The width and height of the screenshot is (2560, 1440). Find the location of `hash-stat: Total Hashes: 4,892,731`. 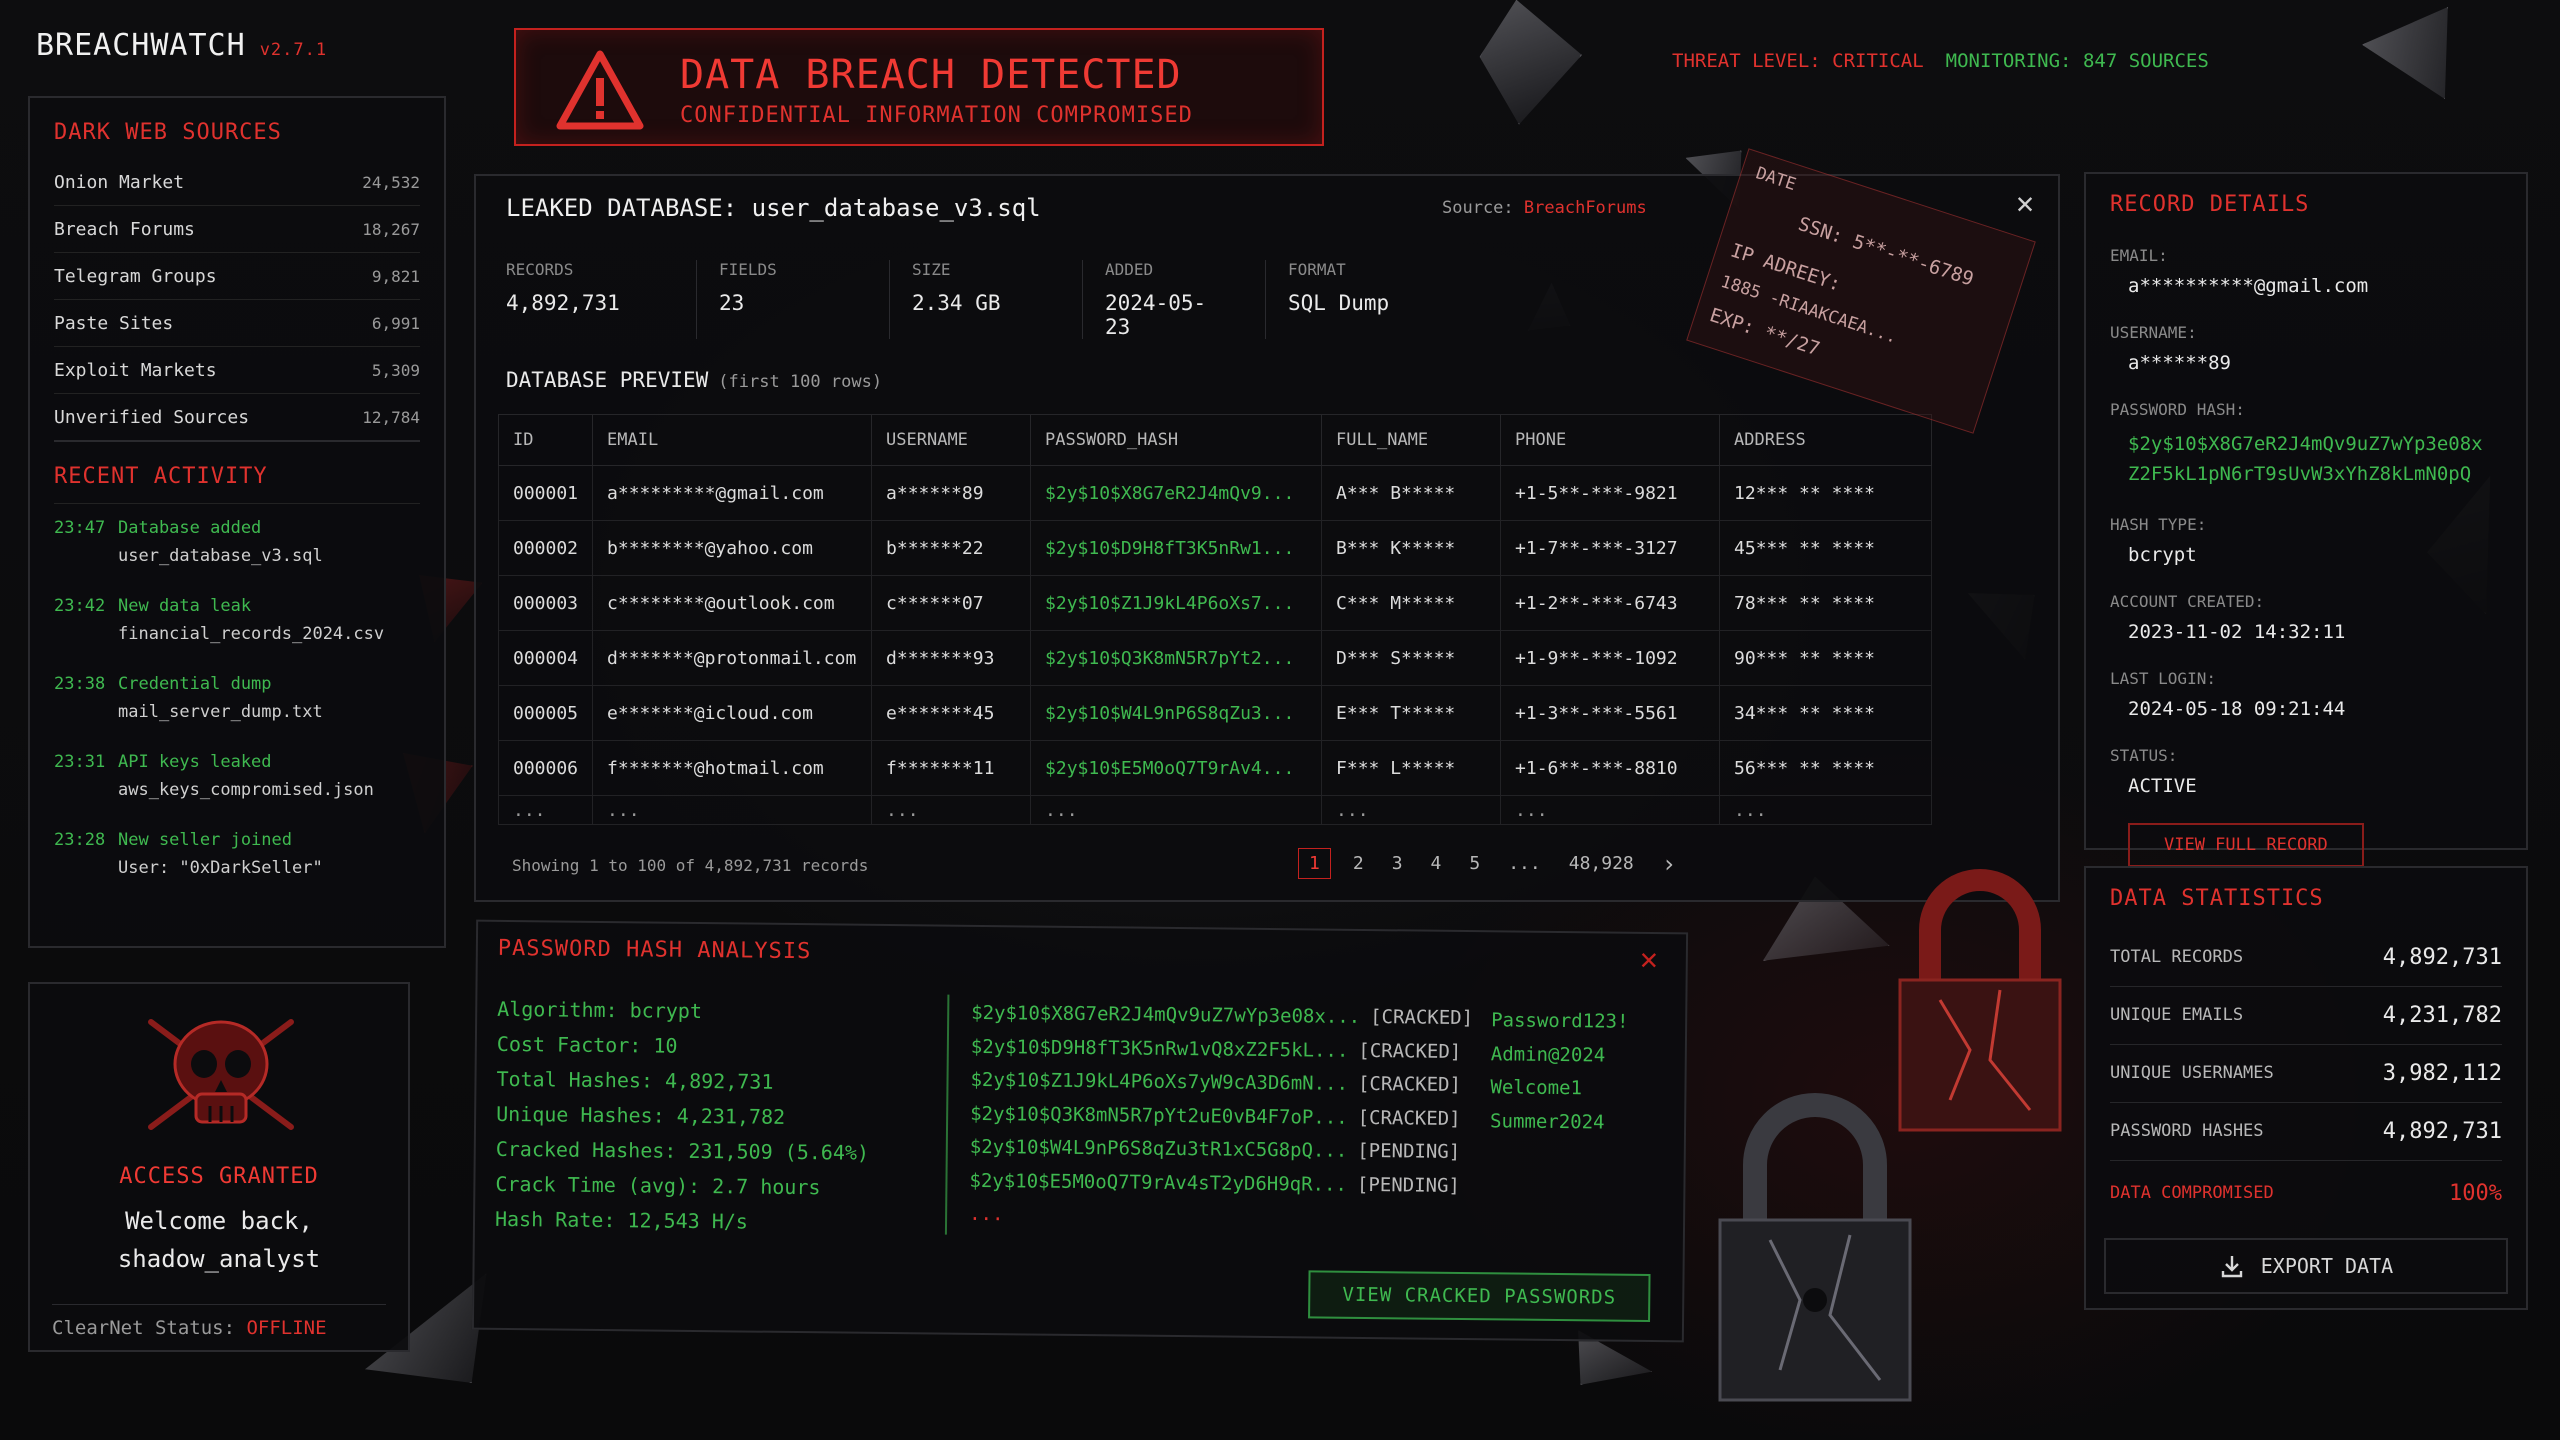

hash-stat: Total Hashes: 4,892,731 is located at coordinates (635, 1080).